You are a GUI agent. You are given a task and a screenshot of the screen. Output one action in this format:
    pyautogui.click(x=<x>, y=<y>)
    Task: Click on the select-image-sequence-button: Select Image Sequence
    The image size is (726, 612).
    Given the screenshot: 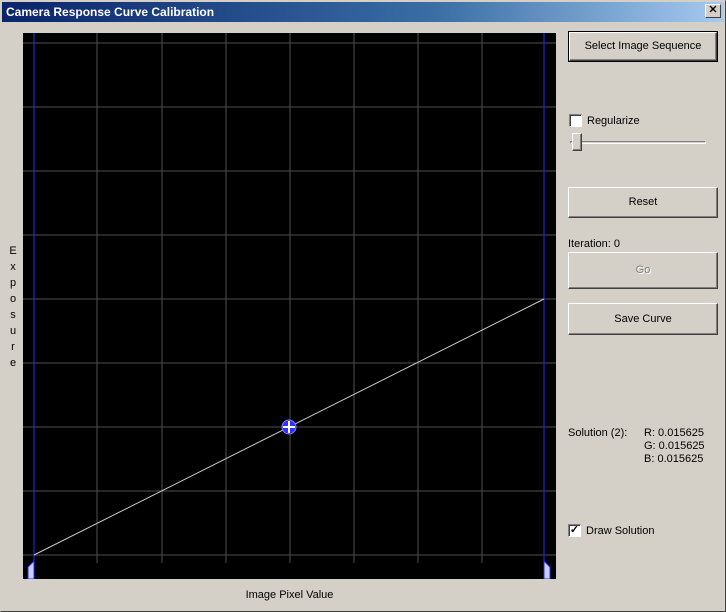 What is the action you would take?
    pyautogui.click(x=643, y=46)
    